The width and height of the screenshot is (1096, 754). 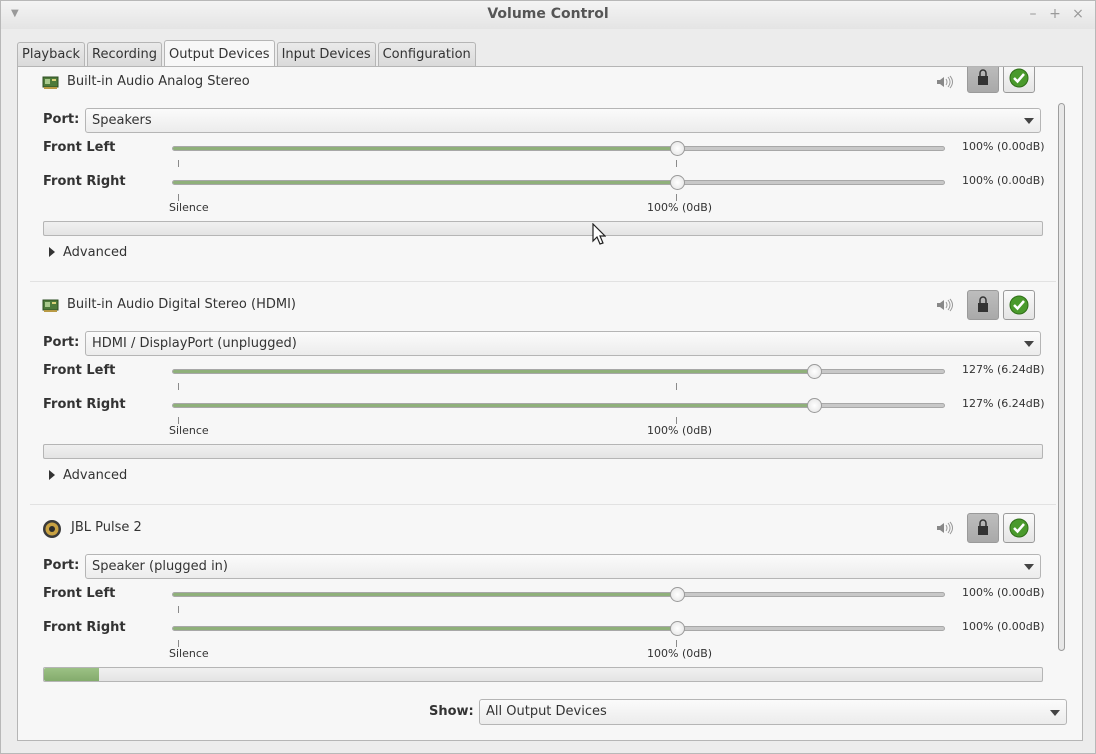 What do you see at coordinates (52, 529) in the screenshot?
I see `speaker-icon` at bounding box center [52, 529].